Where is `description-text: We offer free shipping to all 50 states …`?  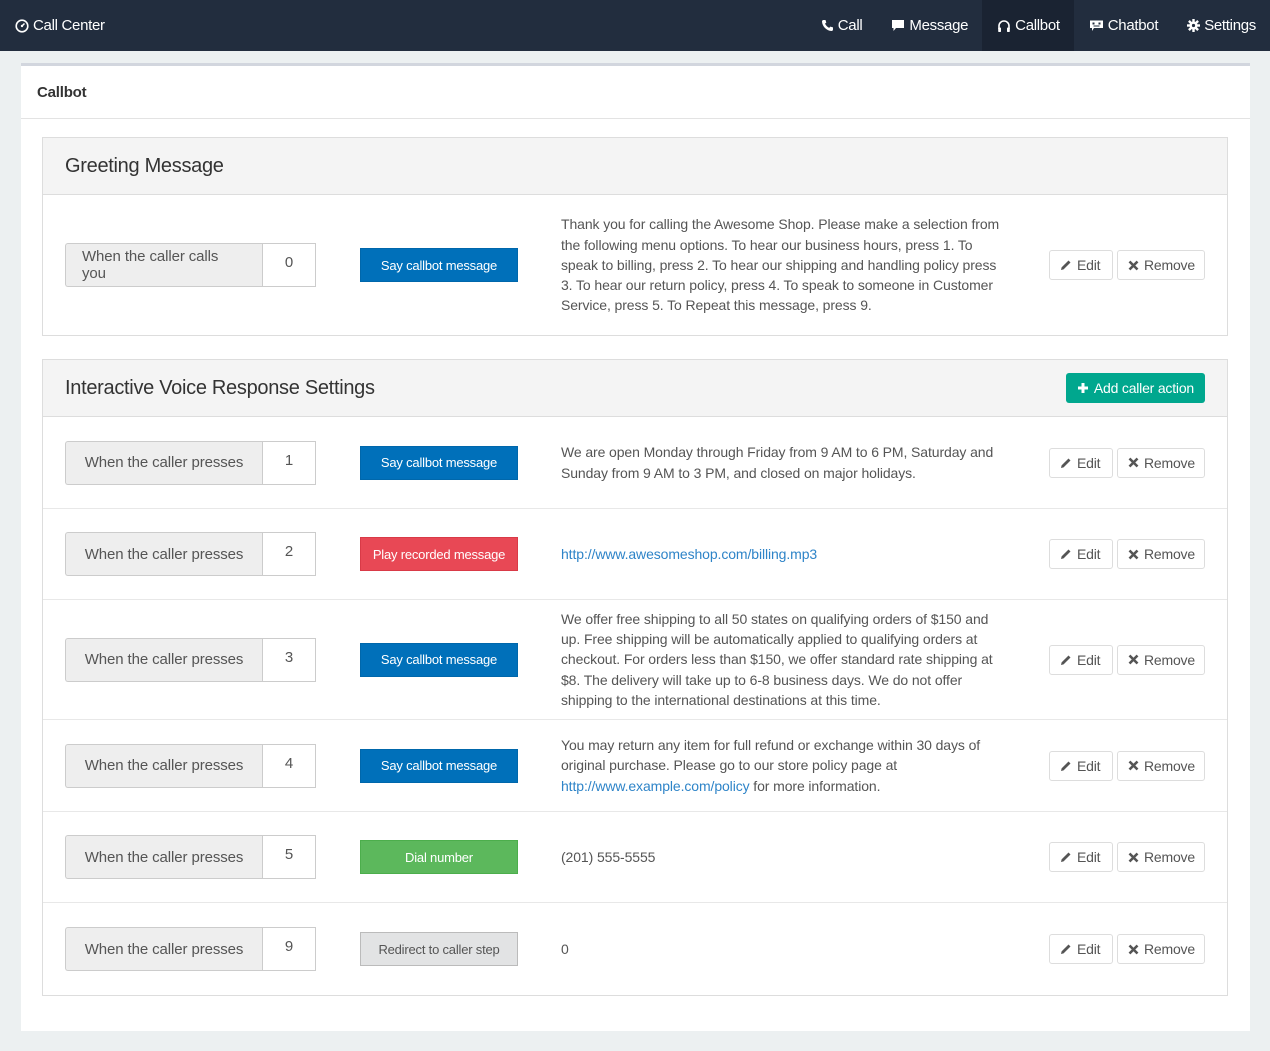 description-text: We offer free shipping to all 50 states … is located at coordinates (777, 659).